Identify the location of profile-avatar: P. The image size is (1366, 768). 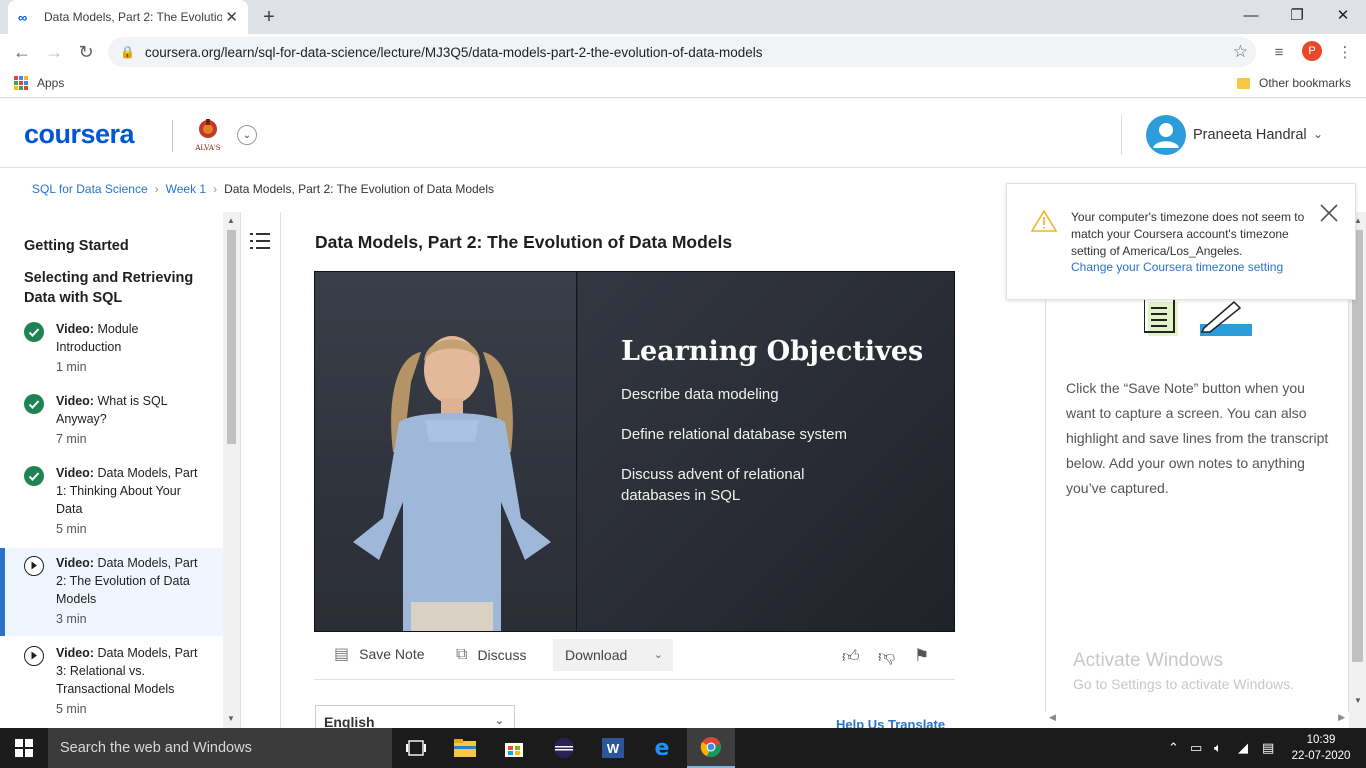
(1312, 51).